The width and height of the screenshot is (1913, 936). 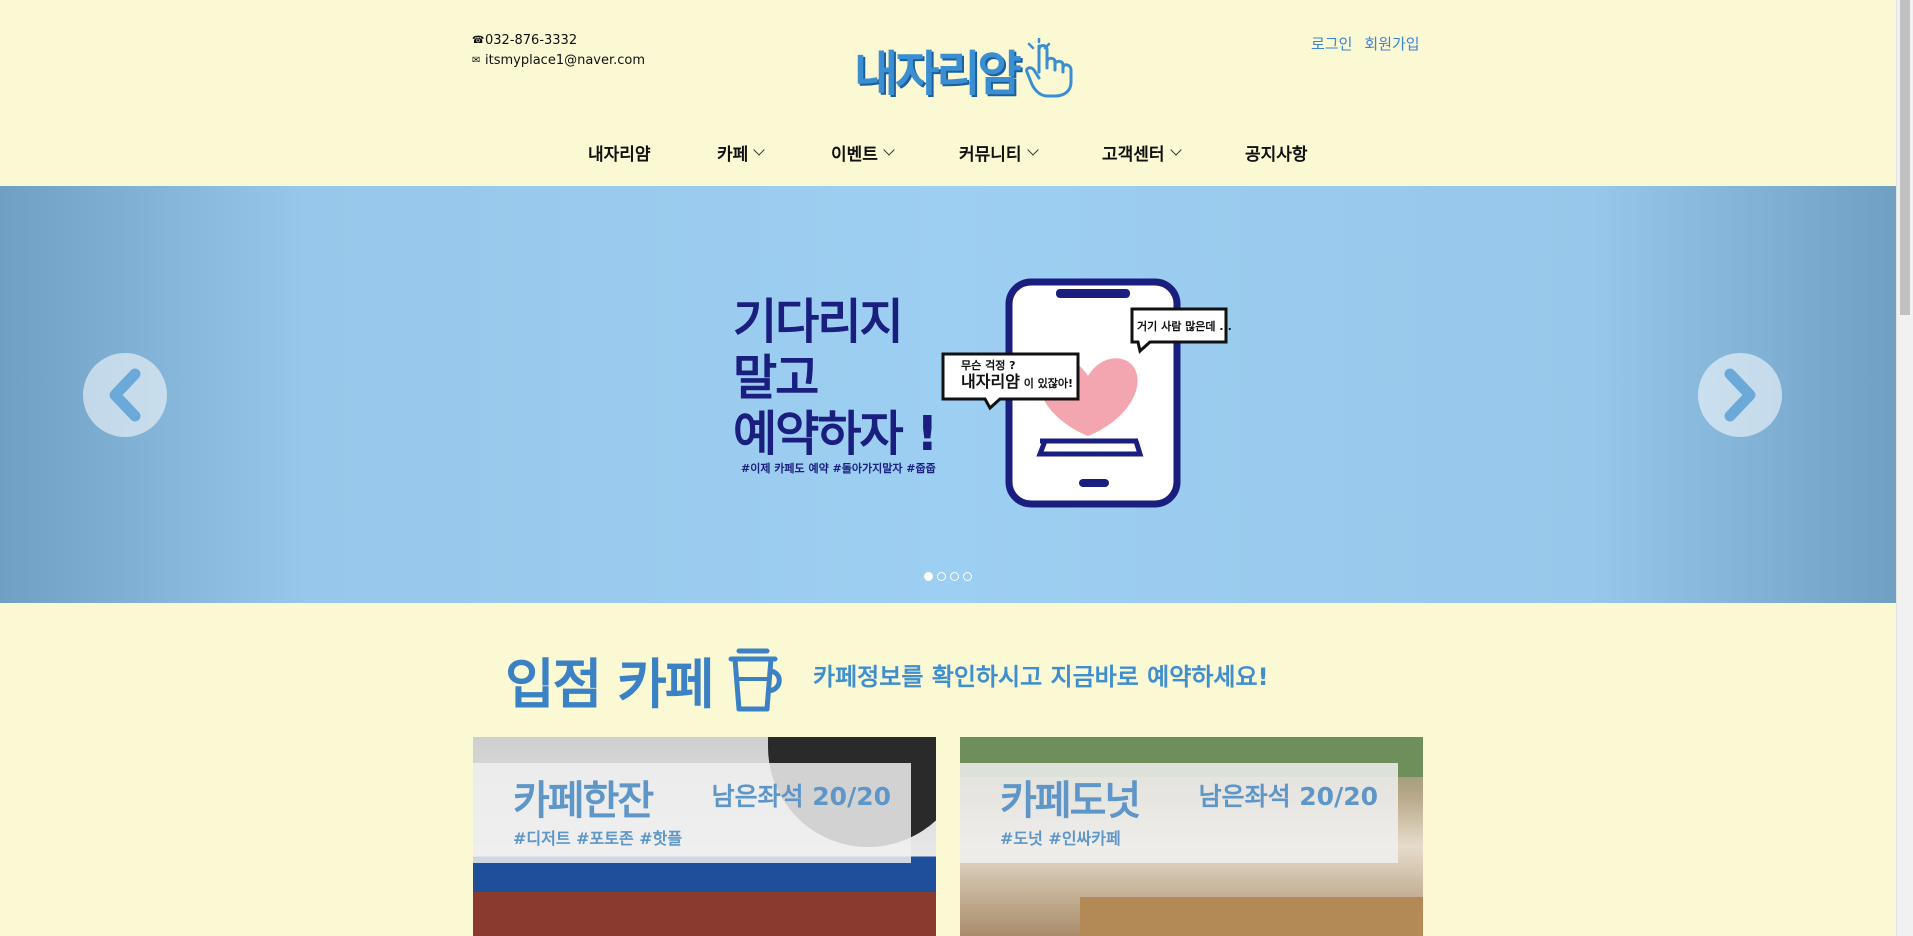 I want to click on cafe-card: 카페한잔 남은좌석 20/20 #디저트 #포토존 #핫플, so click(x=704, y=836).